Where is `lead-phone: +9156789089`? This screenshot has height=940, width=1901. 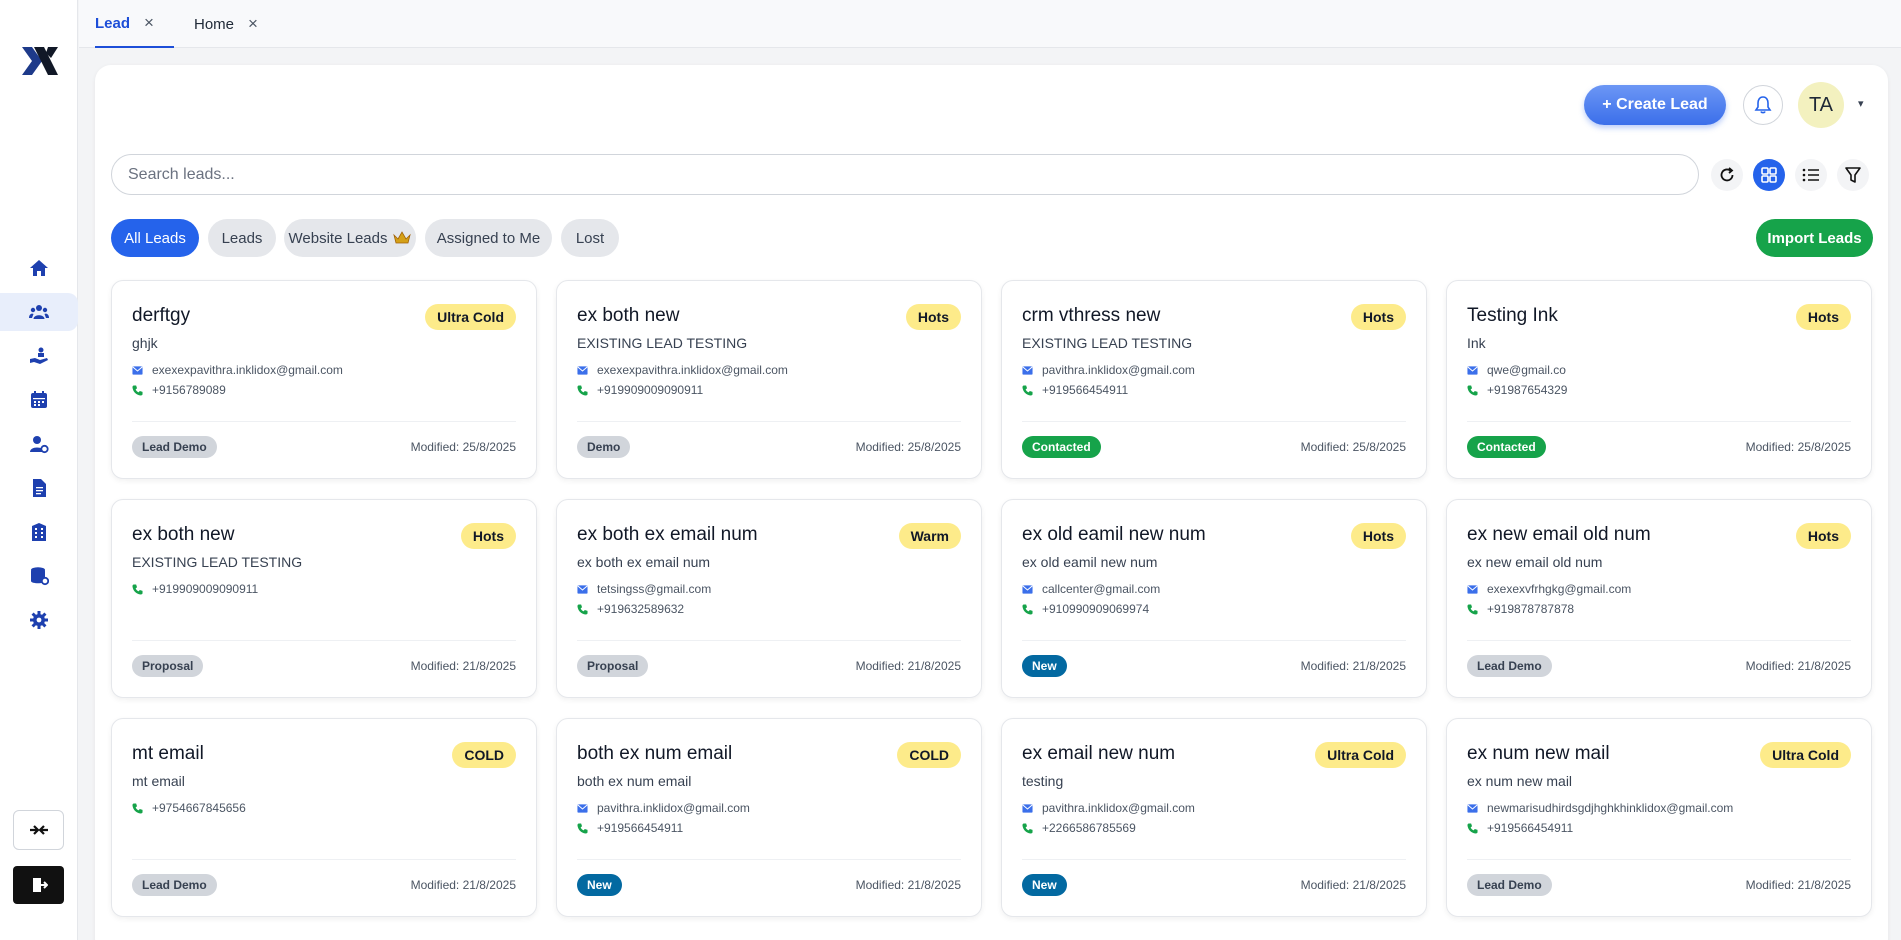 lead-phone: +9156789089 is located at coordinates (179, 390).